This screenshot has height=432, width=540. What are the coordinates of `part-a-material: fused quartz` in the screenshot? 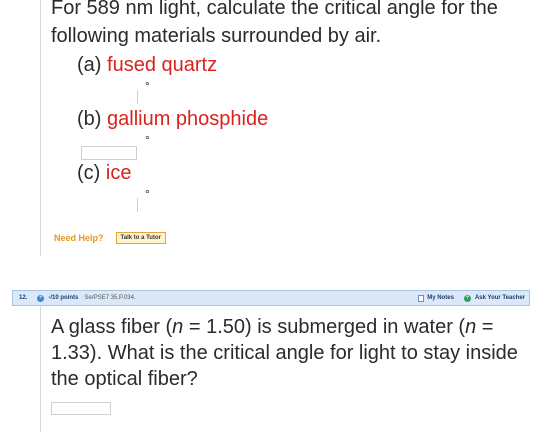 It's located at (162, 65).